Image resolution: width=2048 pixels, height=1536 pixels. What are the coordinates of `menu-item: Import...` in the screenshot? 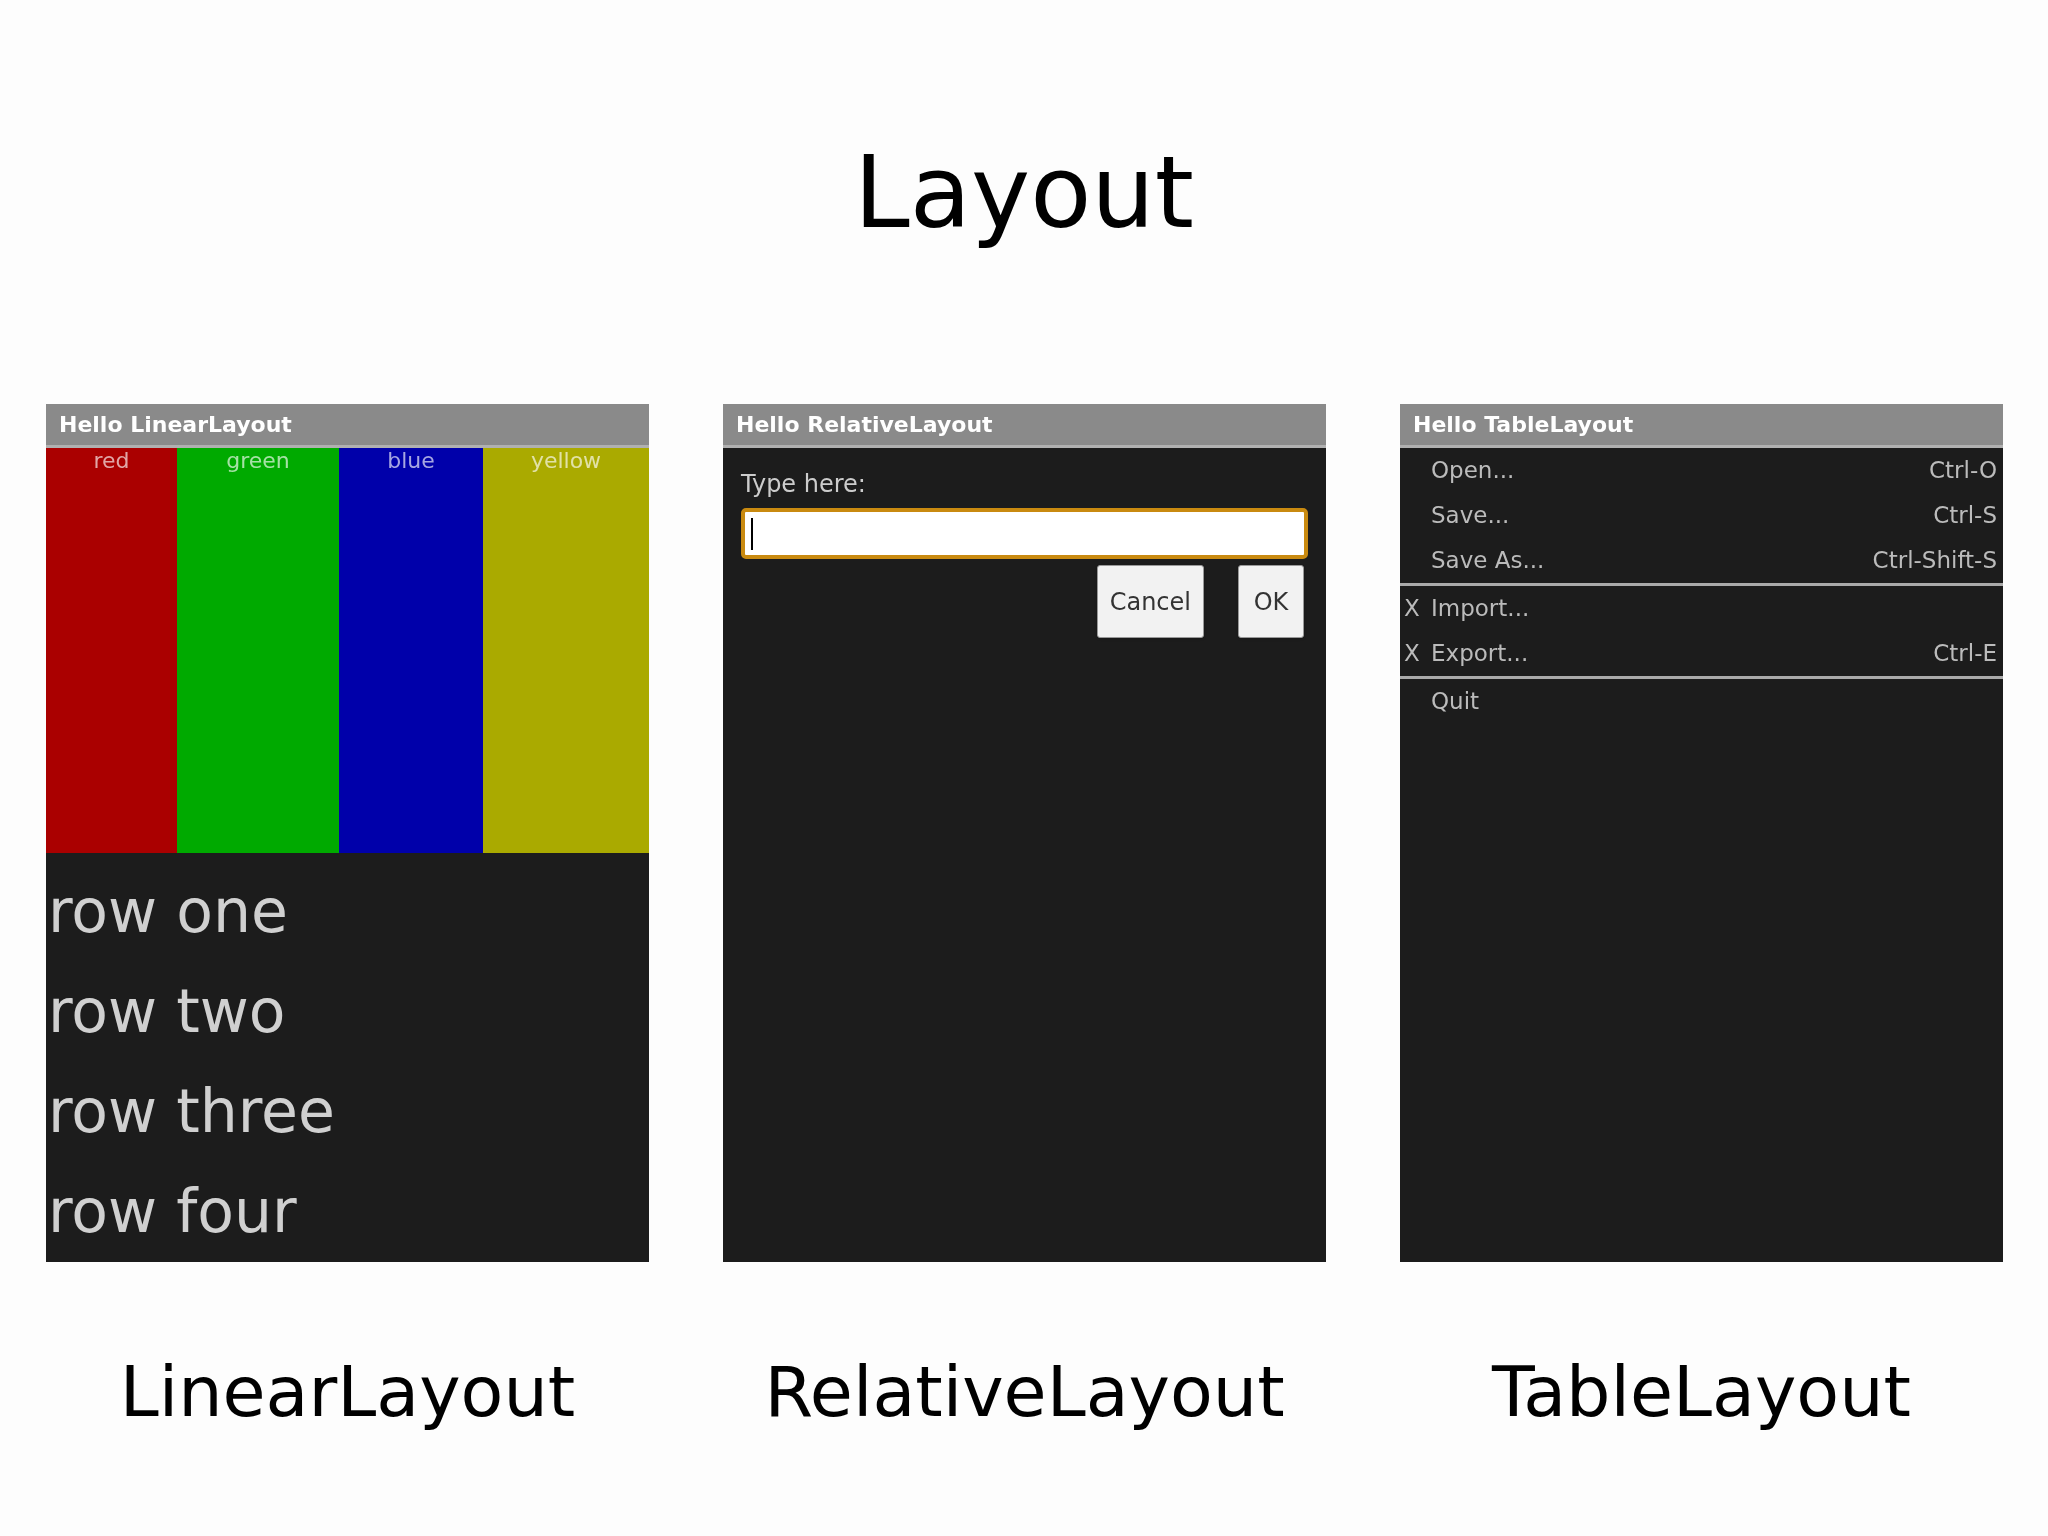 It's located at (1714, 608).